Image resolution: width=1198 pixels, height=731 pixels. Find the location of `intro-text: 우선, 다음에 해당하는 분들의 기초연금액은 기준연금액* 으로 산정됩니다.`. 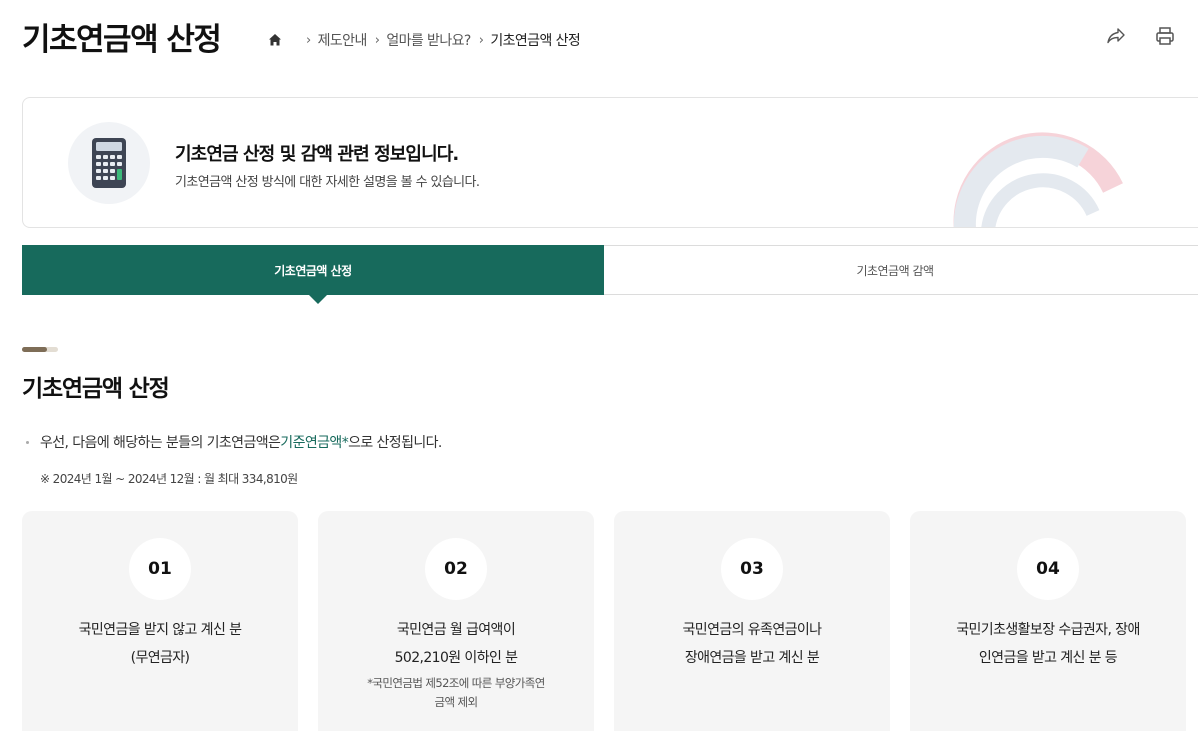

intro-text: 우선, 다음에 해당하는 분들의 기초연금액은 기준연금액* 으로 산정됩니다. is located at coordinates (234, 442).